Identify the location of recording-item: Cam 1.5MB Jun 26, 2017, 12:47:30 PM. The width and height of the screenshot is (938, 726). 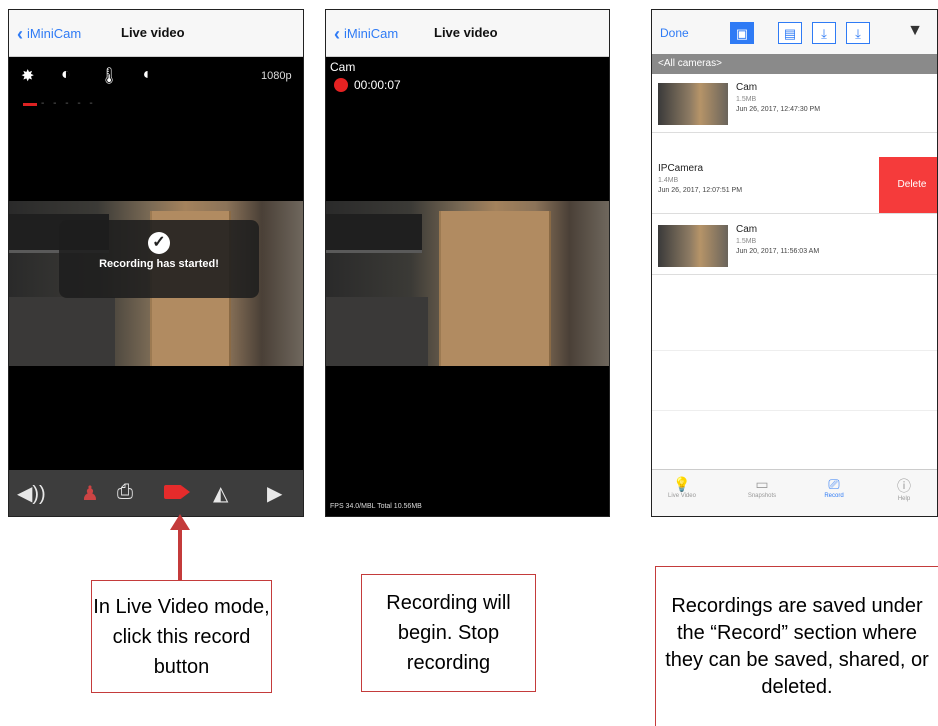
(794, 104).